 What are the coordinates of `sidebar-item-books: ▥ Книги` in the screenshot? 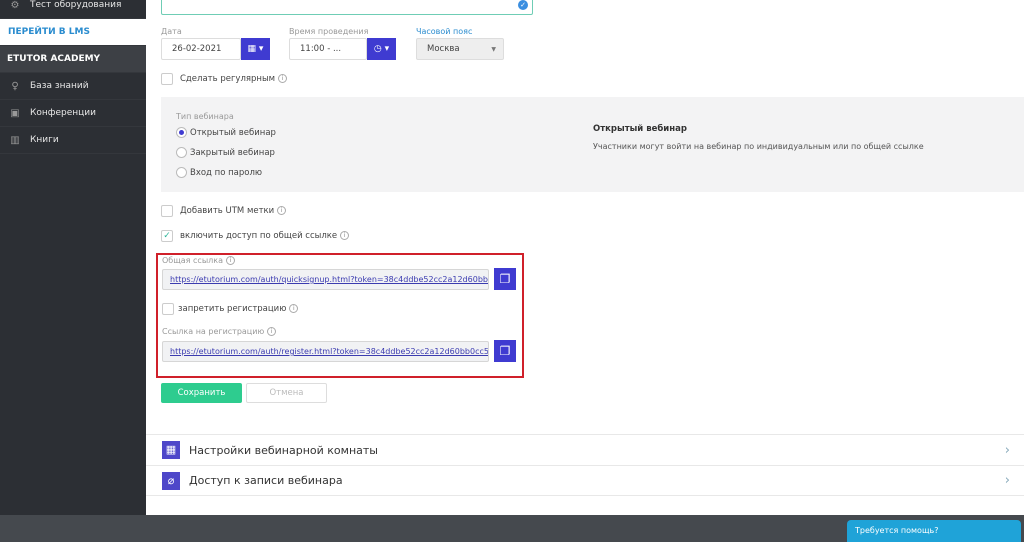 It's located at (73, 140).